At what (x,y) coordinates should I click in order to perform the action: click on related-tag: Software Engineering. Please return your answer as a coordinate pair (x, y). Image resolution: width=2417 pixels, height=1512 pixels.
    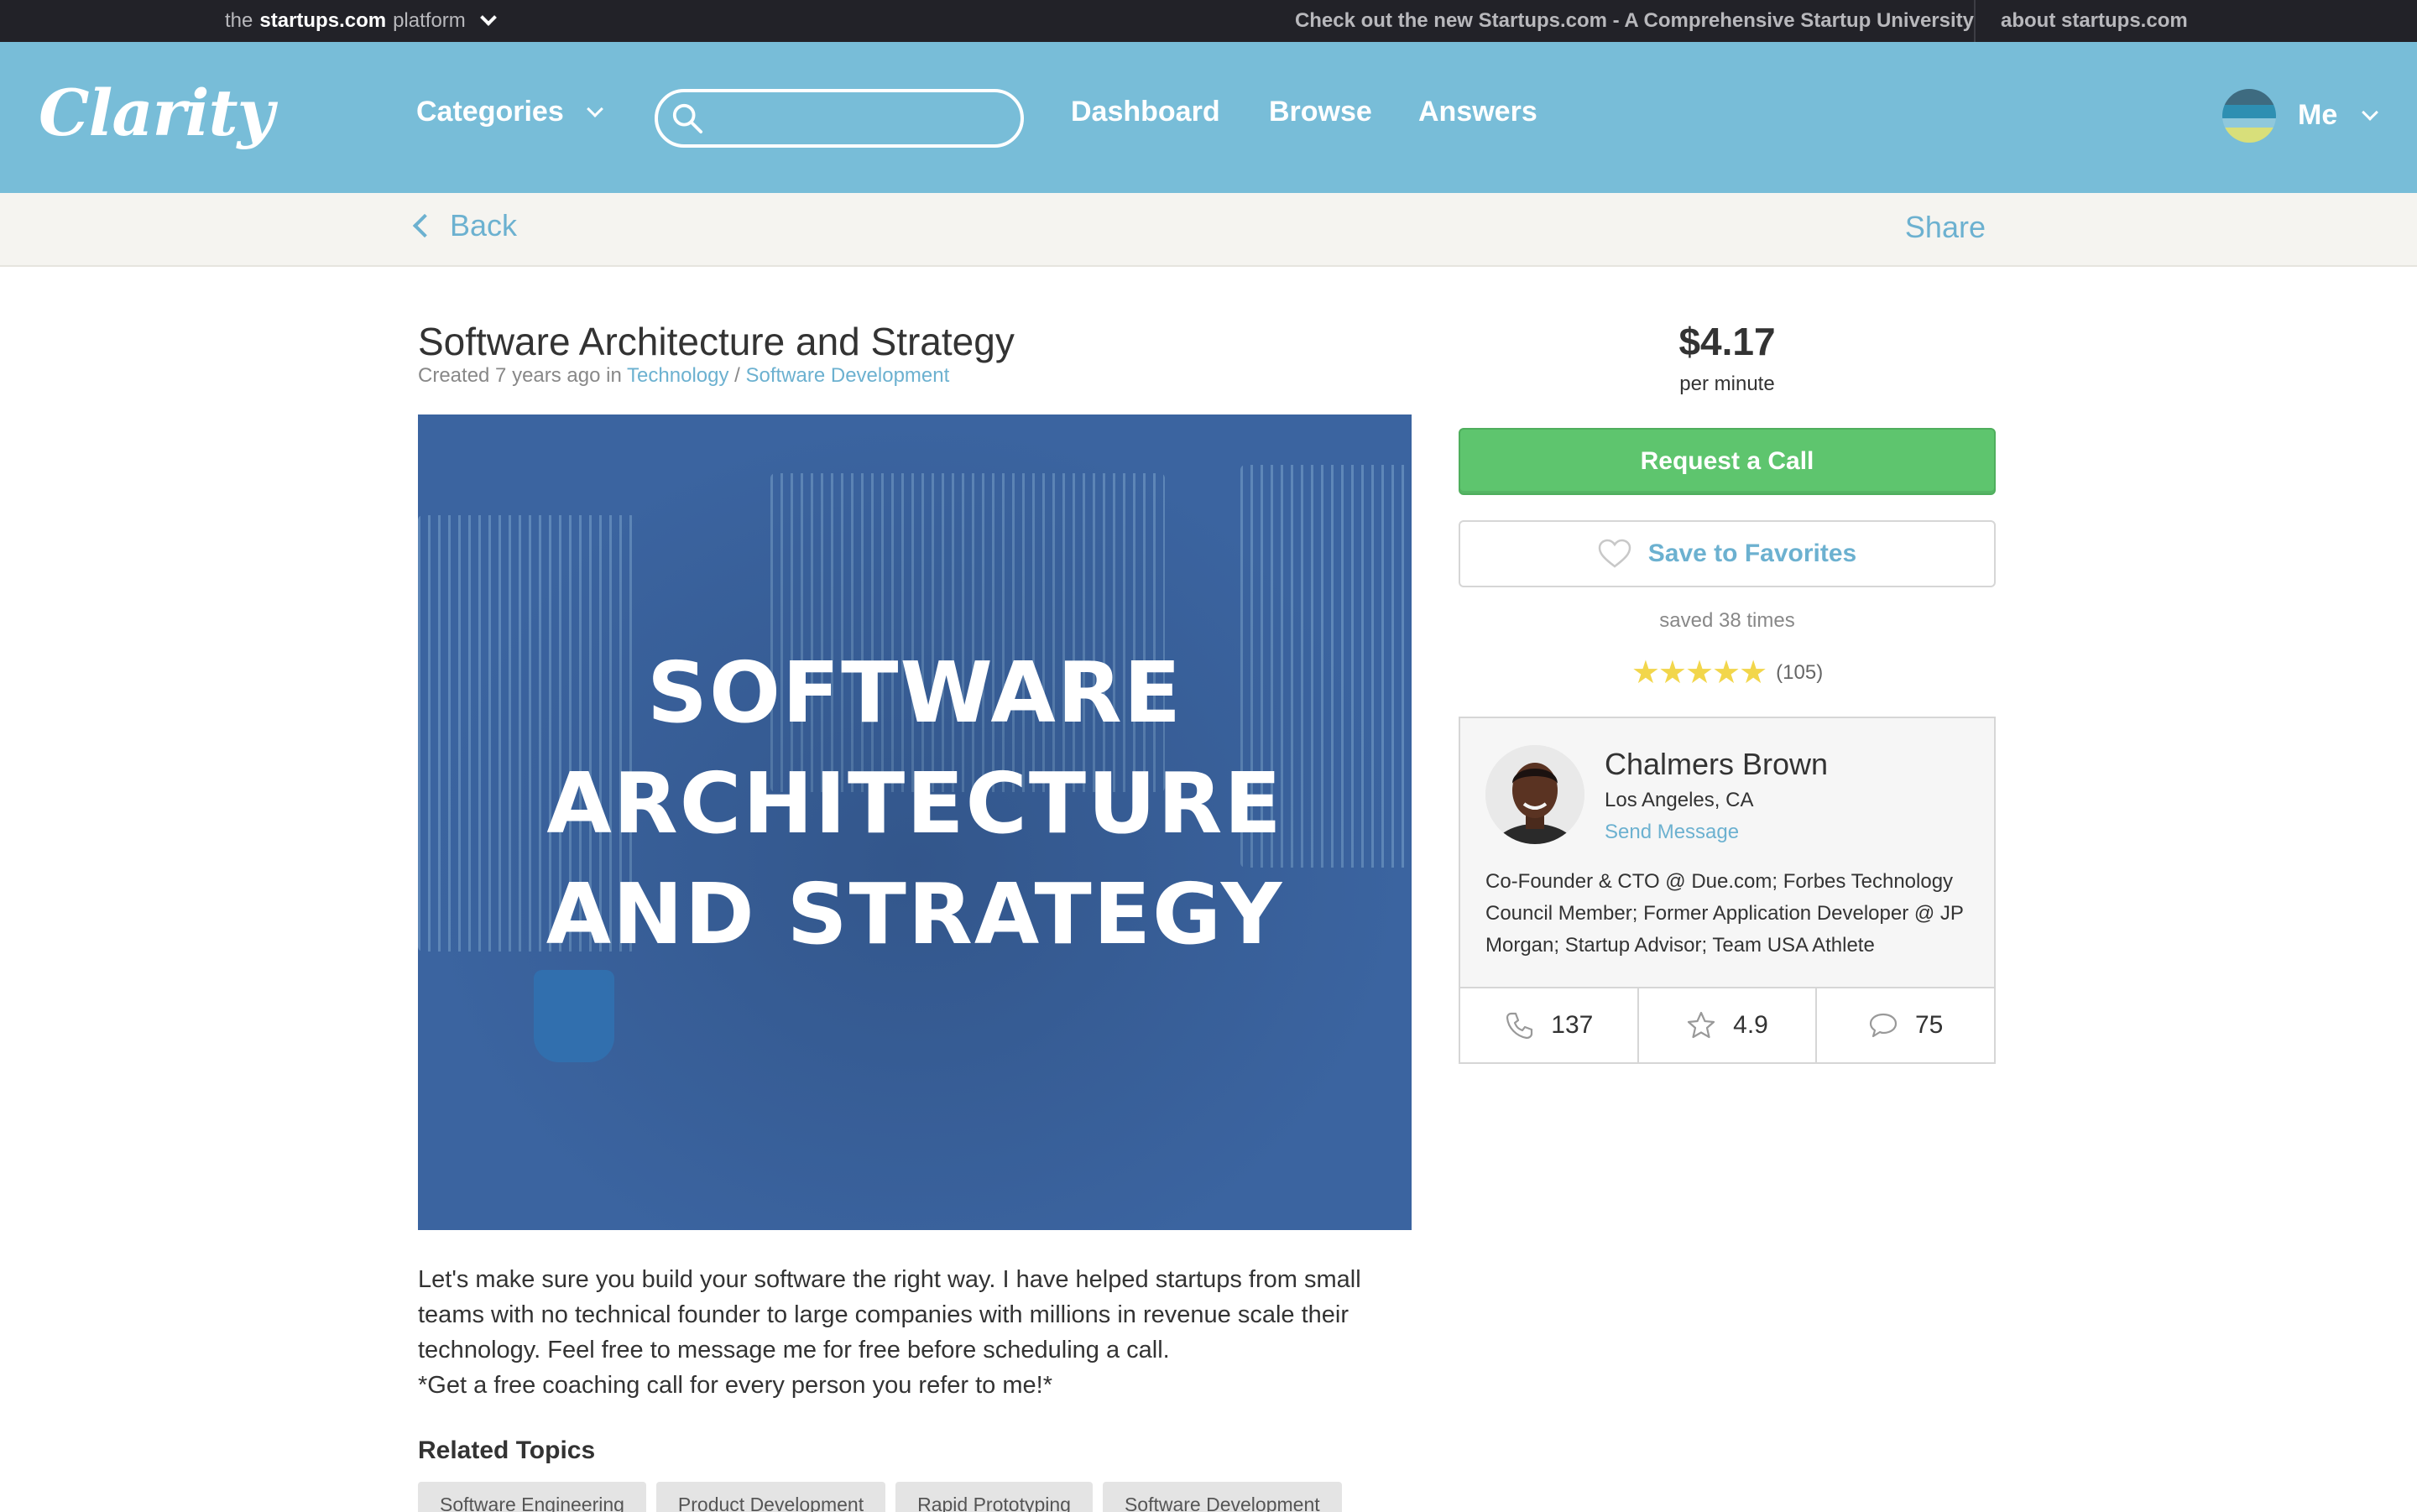
    Looking at the image, I should click on (532, 1497).